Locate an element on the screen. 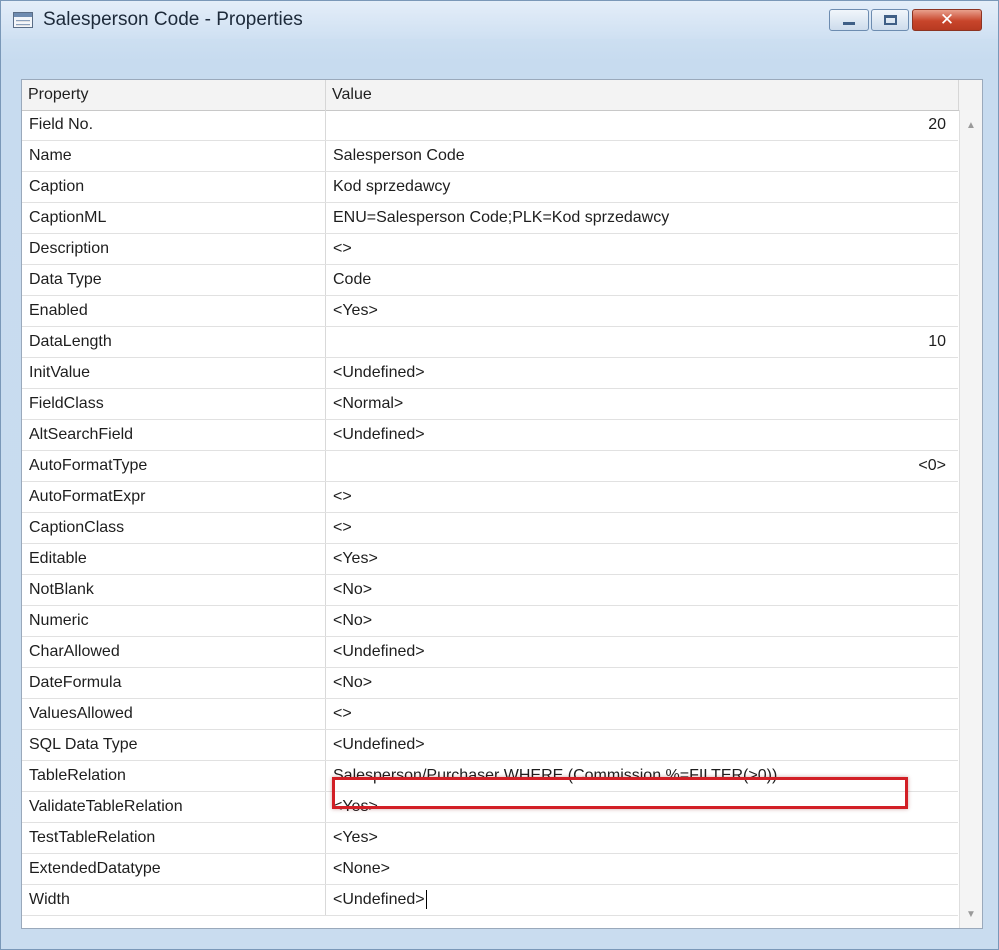 Image resolution: width=999 pixels, height=950 pixels. property-row: Caption Kod sprzedawcy is located at coordinates (490, 187).